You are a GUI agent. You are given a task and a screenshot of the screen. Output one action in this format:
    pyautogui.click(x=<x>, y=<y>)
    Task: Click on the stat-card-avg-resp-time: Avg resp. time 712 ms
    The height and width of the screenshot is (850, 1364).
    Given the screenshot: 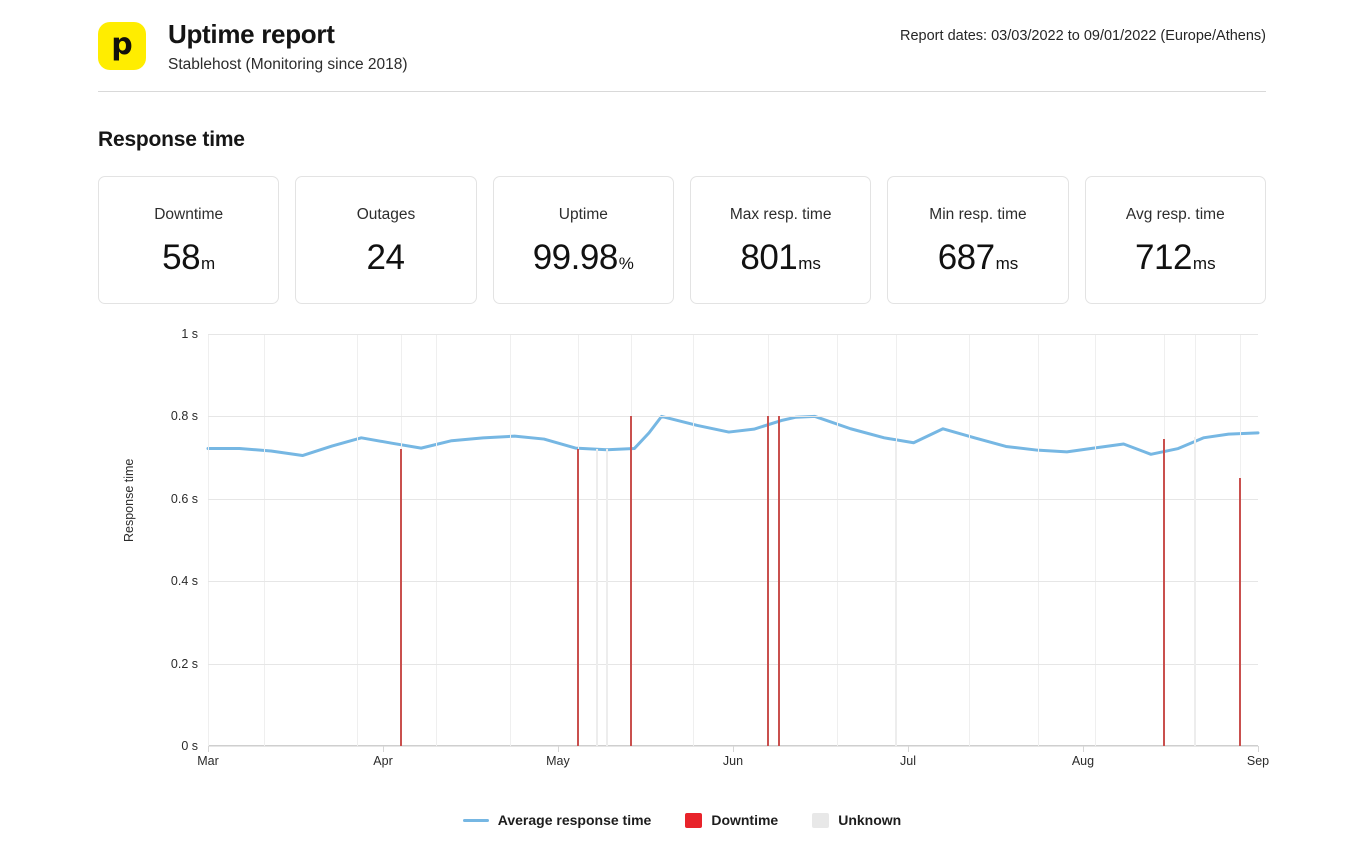 What is the action you would take?
    pyautogui.click(x=1175, y=240)
    